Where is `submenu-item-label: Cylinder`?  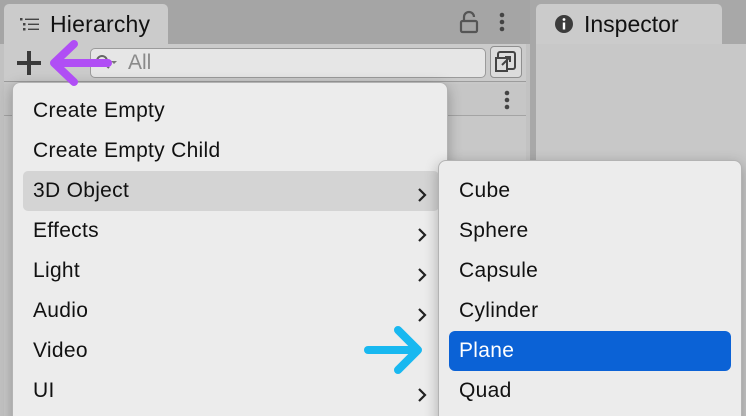
submenu-item-label: Cylinder is located at coordinates (499, 310).